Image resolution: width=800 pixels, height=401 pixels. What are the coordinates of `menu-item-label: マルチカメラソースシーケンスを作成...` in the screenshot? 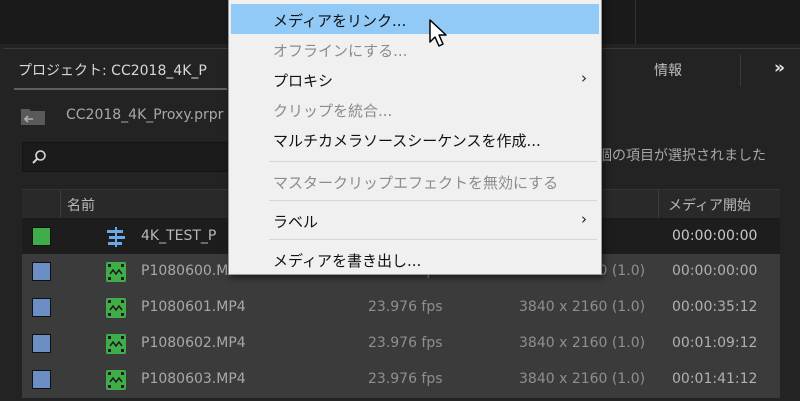 It's located at (407, 141).